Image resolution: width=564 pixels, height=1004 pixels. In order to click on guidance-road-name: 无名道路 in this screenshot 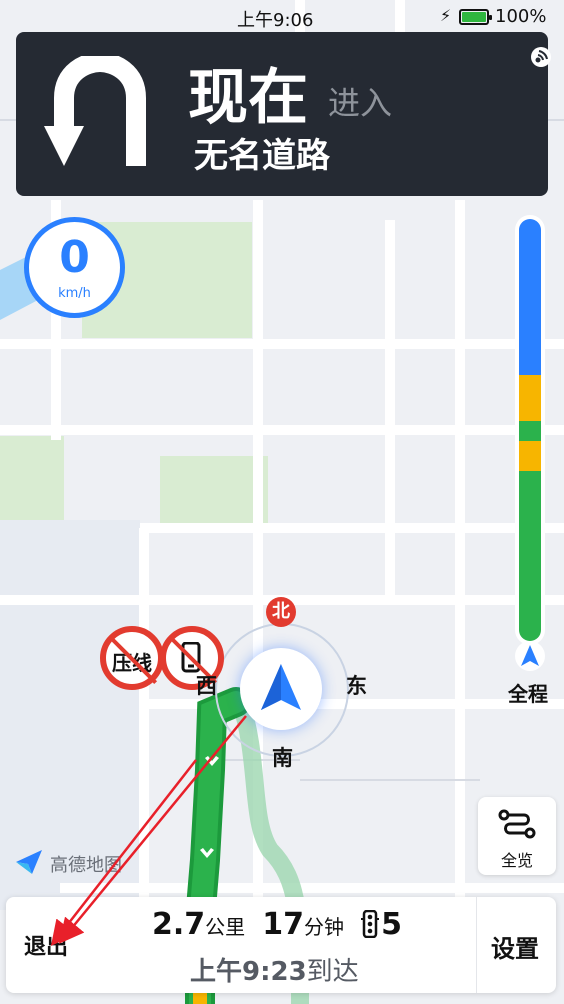, I will do `click(262, 156)`.